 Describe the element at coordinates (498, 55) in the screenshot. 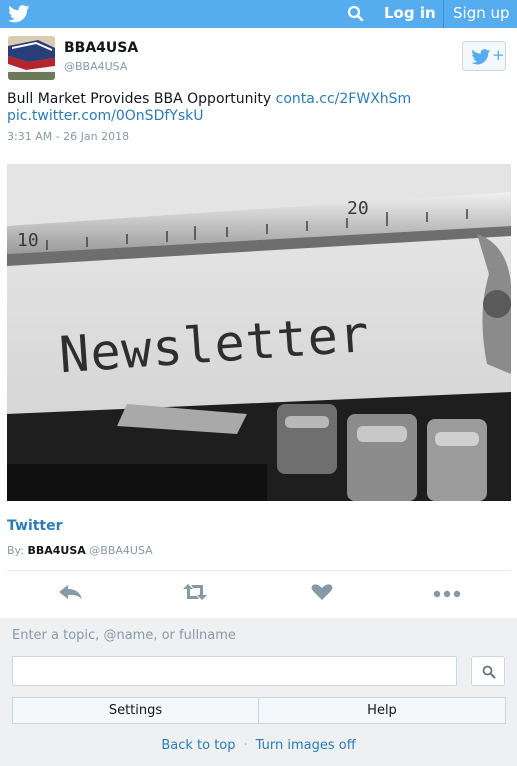

I see `plus-icon: +` at that location.